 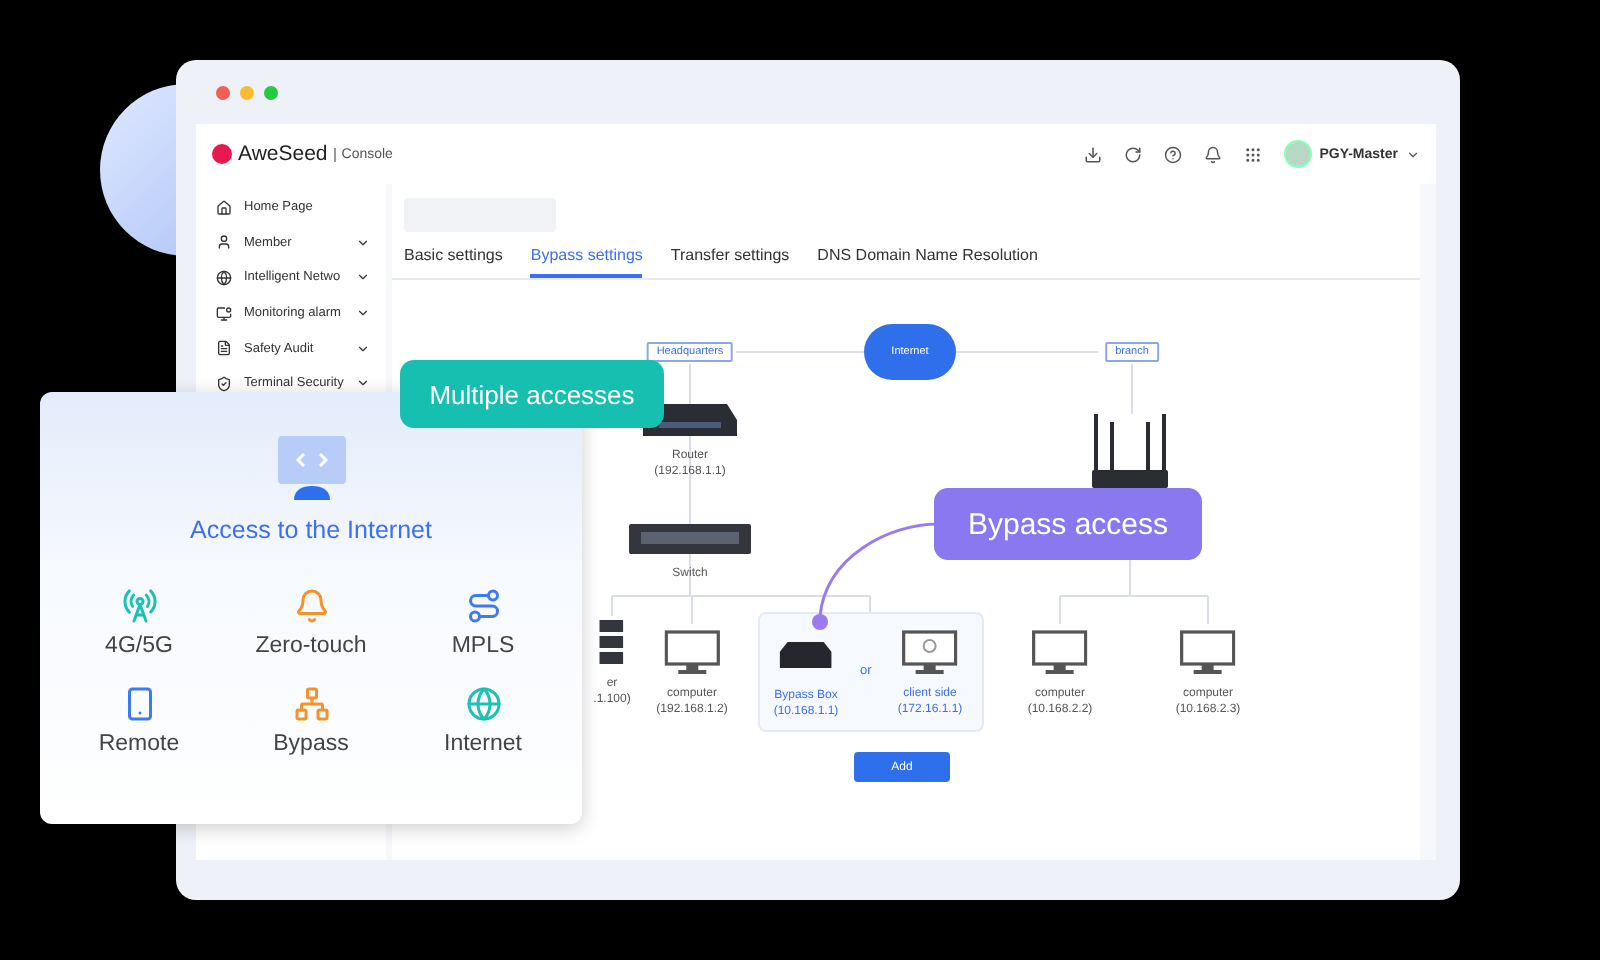 I want to click on feature-label: 4G/5G, so click(x=139, y=646).